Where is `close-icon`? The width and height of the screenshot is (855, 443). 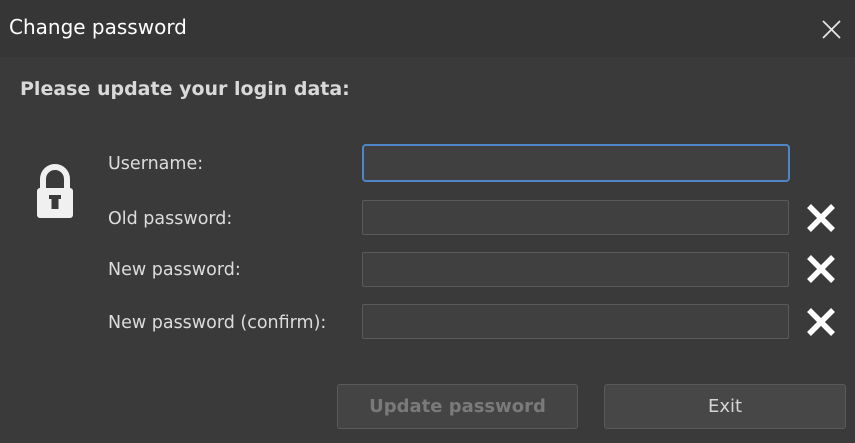
close-icon is located at coordinates (831, 29).